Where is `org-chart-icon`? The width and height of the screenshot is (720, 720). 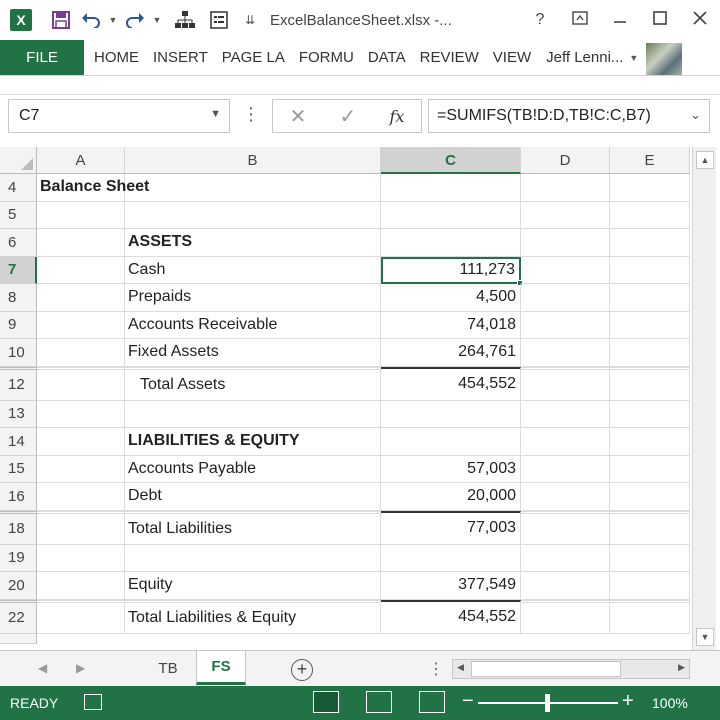 org-chart-icon is located at coordinates (185, 20).